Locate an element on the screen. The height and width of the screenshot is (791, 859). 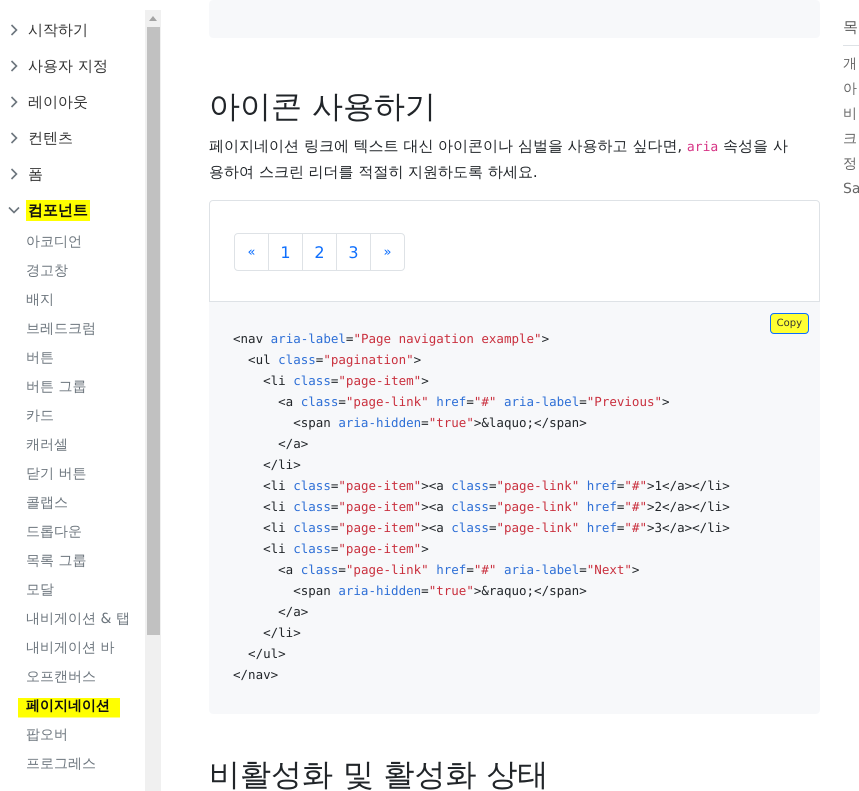
sidebar-item: 내비게이션 바 is located at coordinates (72, 648).